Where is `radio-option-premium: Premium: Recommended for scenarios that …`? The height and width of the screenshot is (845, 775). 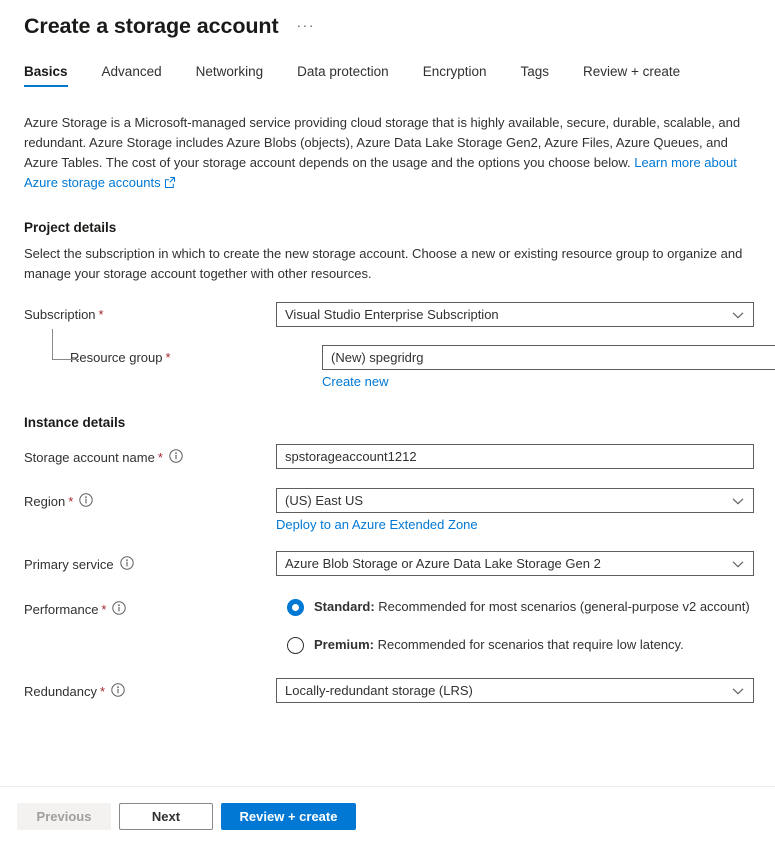
radio-option-premium: Premium: Recommended for scenarios that … is located at coordinates (519, 645).